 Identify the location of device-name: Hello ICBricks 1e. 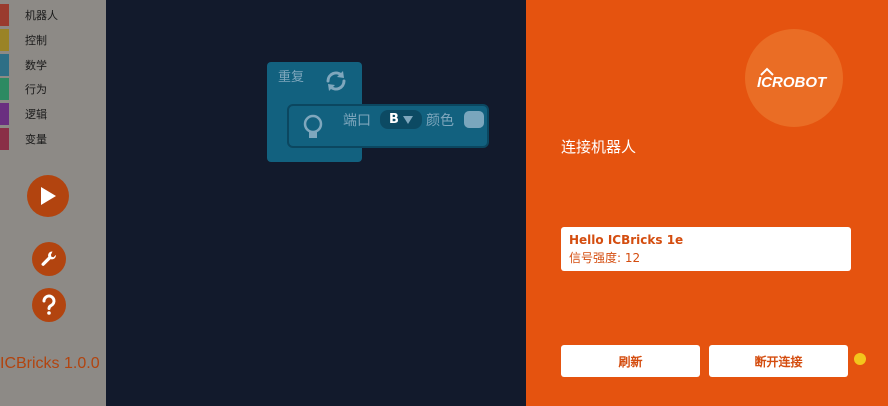
(626, 240).